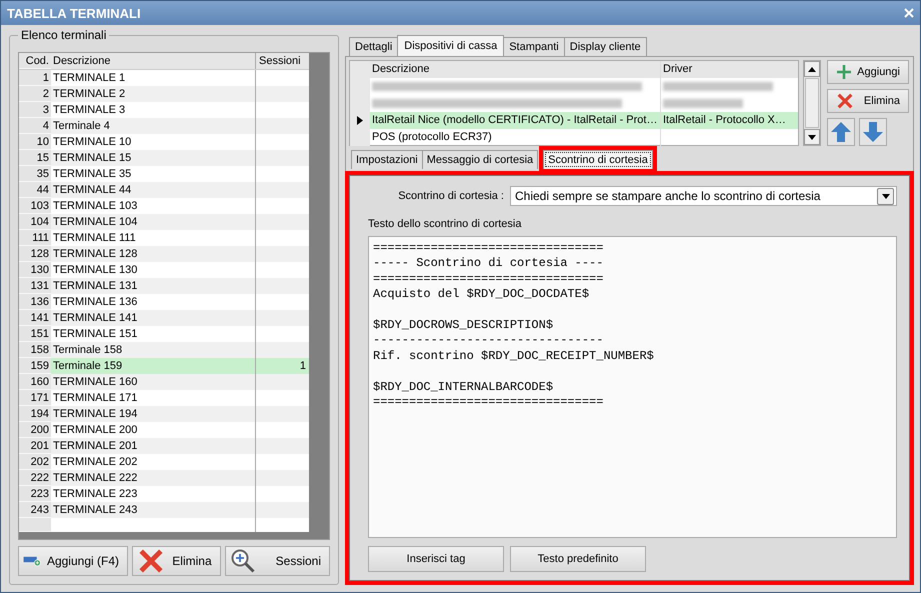 This screenshot has height=593, width=921. I want to click on table-cell-text: TERMINALE 136, so click(95, 302).